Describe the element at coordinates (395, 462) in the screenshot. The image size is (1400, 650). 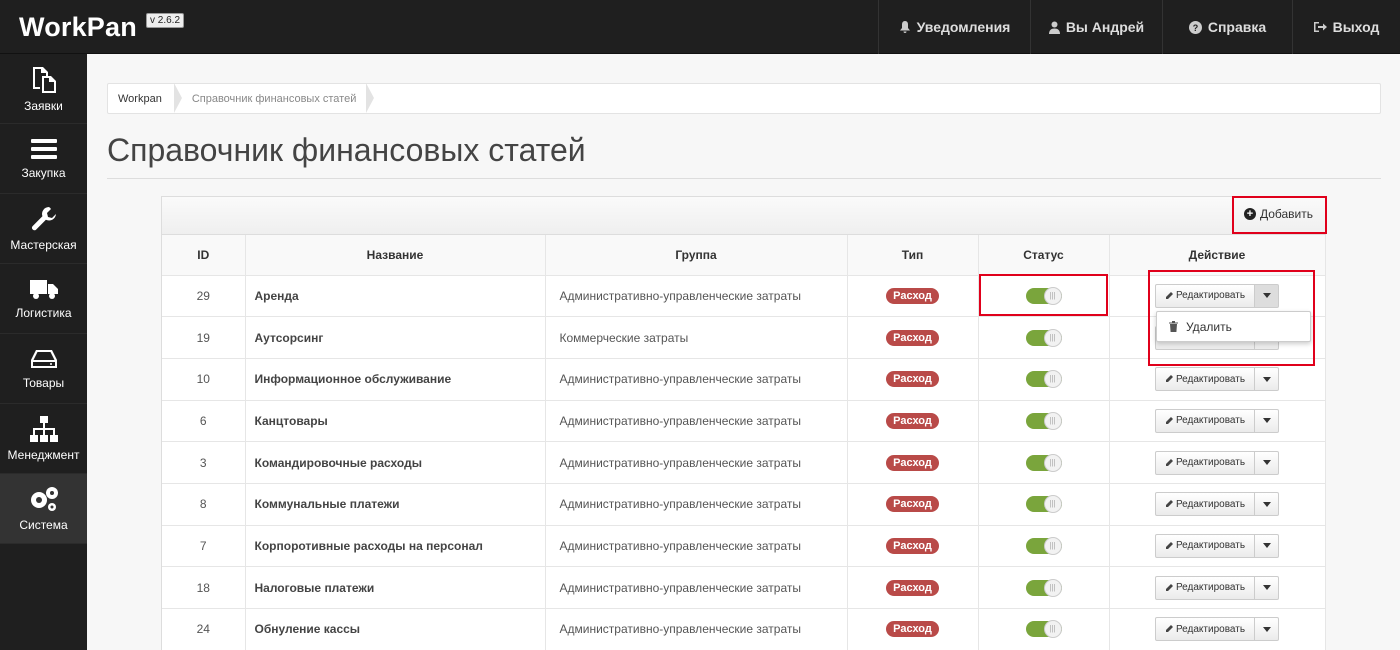
I see `cell-name: Командировочные расходы` at that location.